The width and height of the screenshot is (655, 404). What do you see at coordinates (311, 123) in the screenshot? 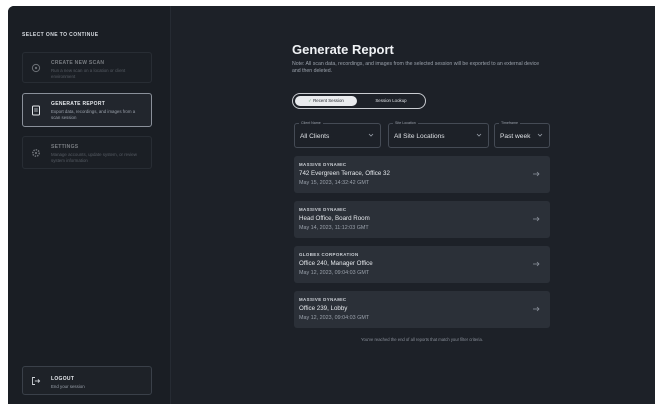
I see `field-label: Client Name` at bounding box center [311, 123].